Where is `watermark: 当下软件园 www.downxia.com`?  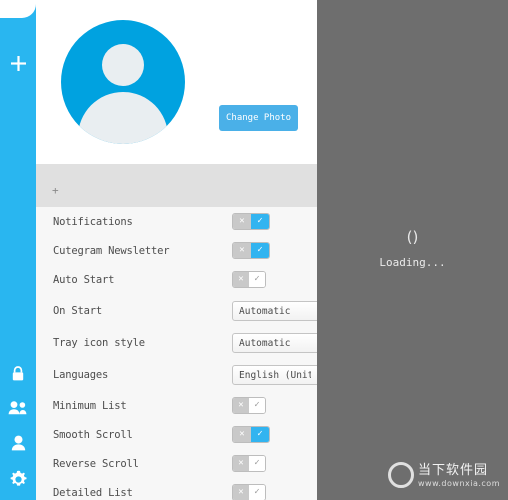 watermark: 当下软件园 www.downxia.com is located at coordinates (443, 475).